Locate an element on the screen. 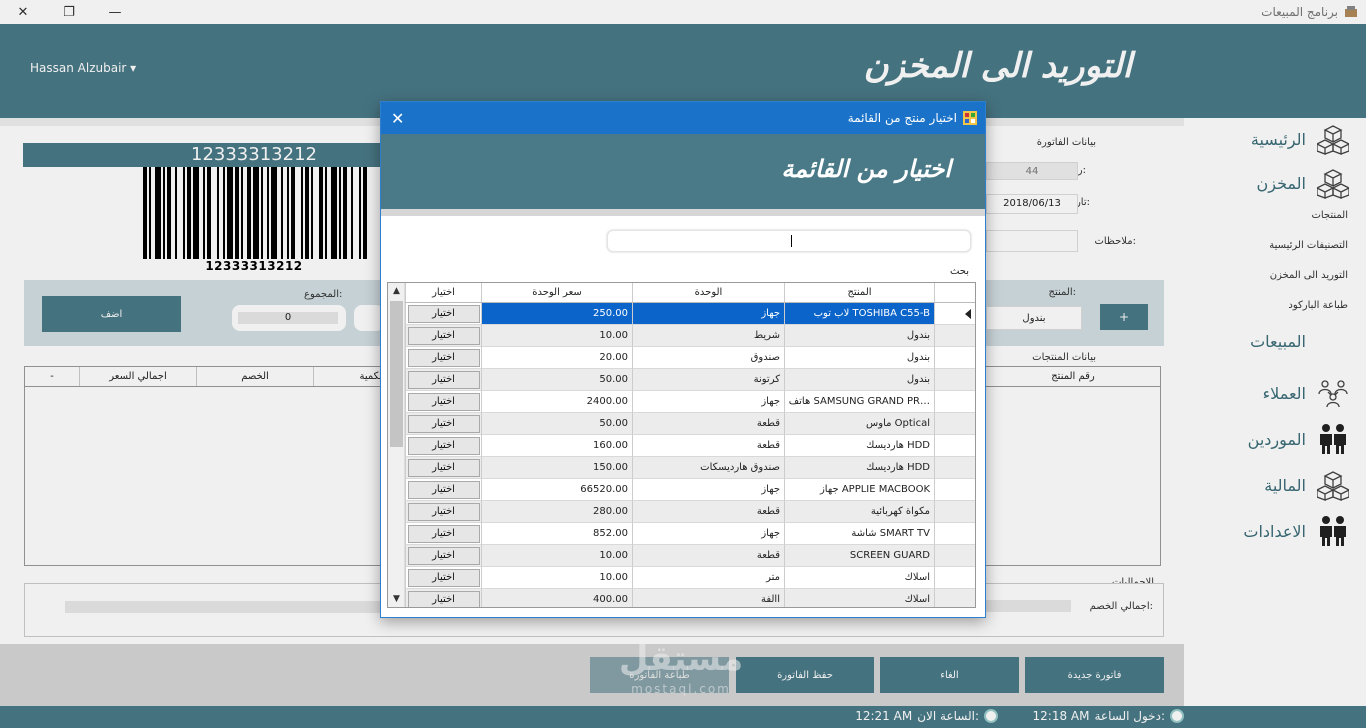  scroll-down-arrow-icon: ▼ is located at coordinates (396, 599).